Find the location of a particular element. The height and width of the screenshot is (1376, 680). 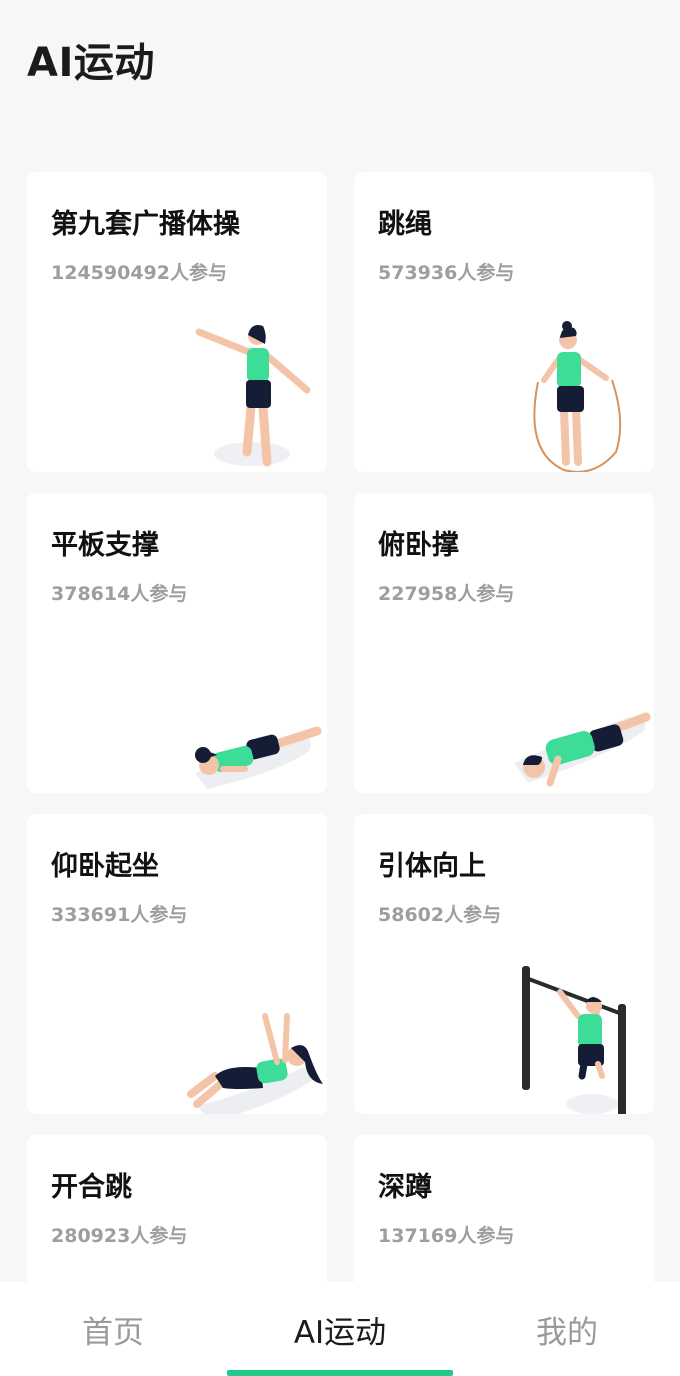

exercise-card-plank: 平板支撑 378614人参与 is located at coordinates (177, 643).